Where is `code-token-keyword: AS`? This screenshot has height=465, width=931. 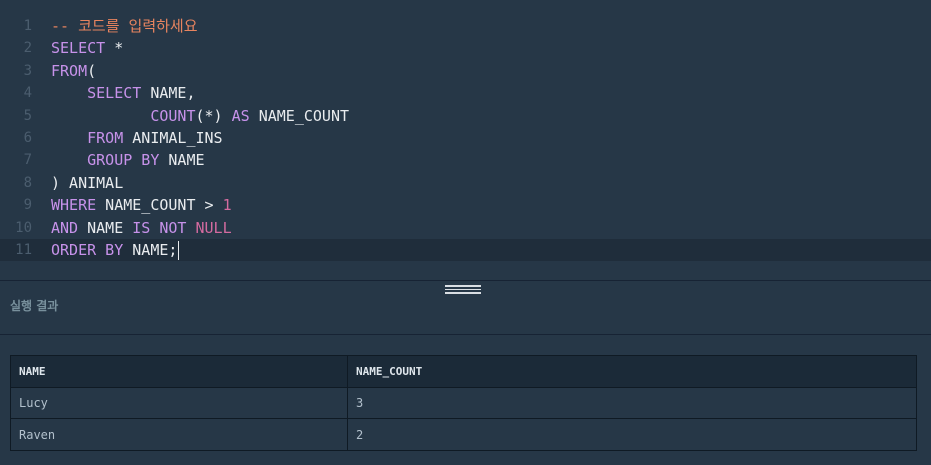
code-token-keyword: AS is located at coordinates (240, 115).